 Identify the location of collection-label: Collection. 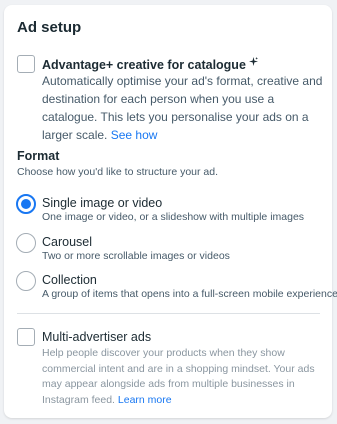
(69, 280).